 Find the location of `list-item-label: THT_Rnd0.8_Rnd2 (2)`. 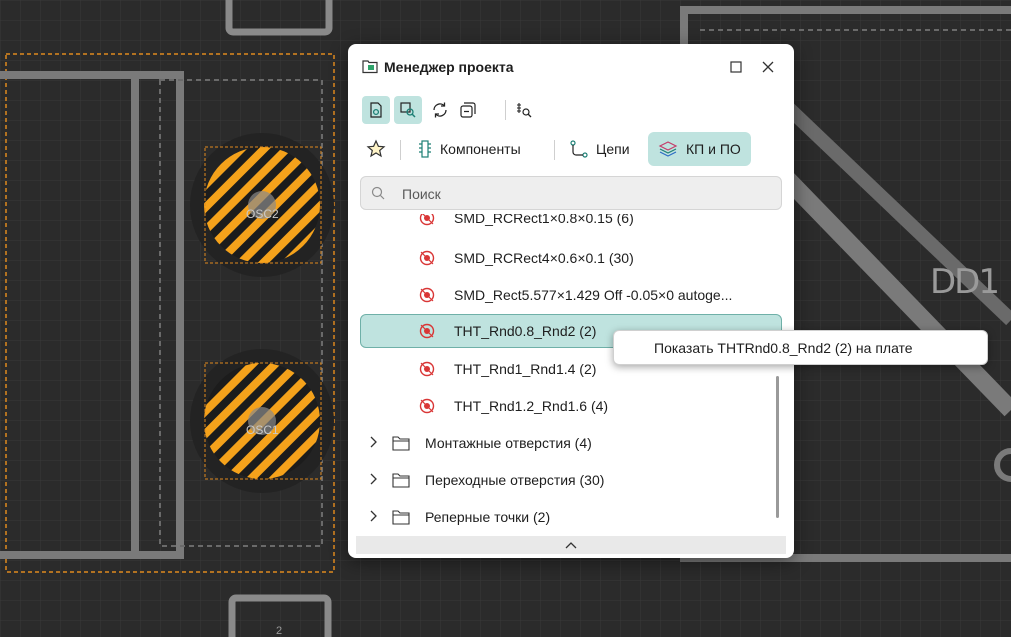

list-item-label: THT_Rnd0.8_Rnd2 (2) is located at coordinates (525, 331).